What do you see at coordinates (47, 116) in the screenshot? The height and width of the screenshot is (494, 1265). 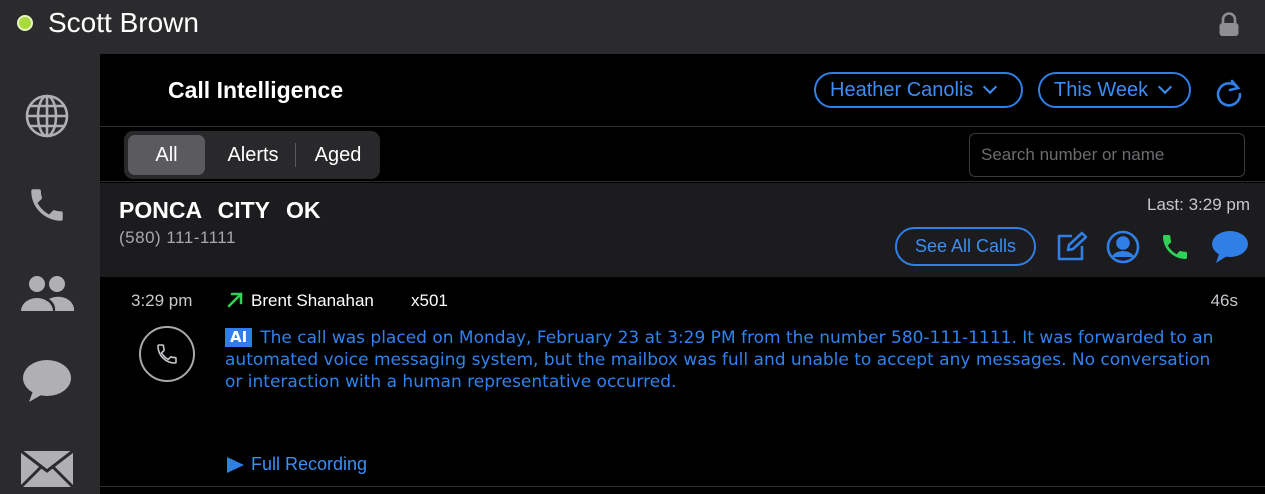 I see `globe-icon` at bounding box center [47, 116].